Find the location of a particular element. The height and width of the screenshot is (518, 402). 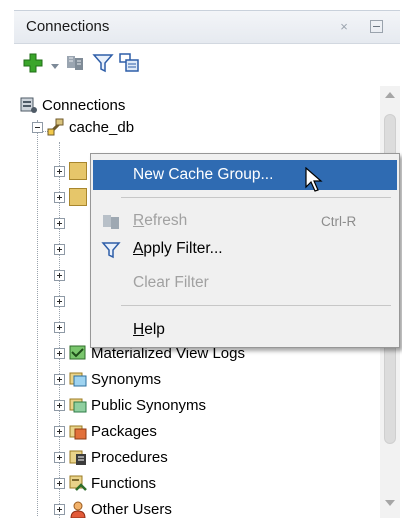

menu-item-label-rest: efresh is located at coordinates (166, 220).